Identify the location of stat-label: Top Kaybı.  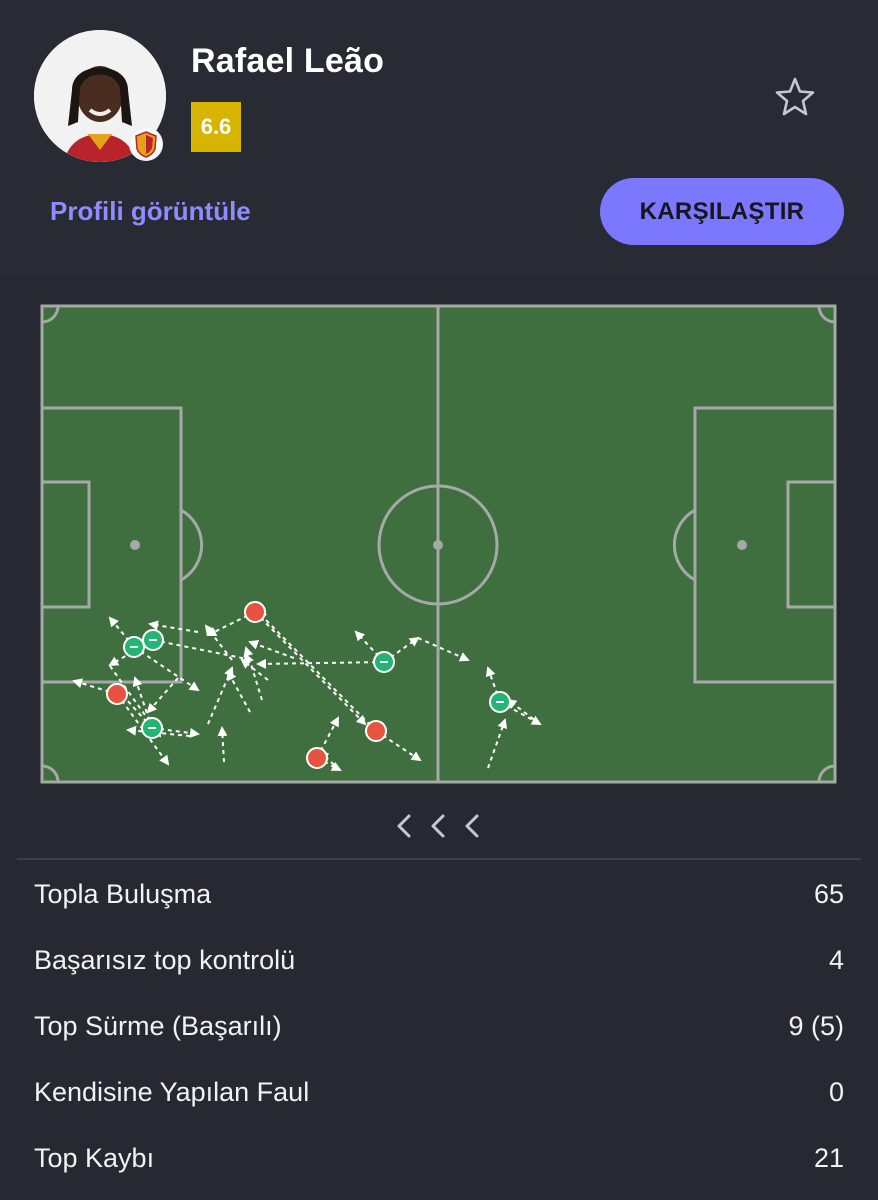
(94, 1157).